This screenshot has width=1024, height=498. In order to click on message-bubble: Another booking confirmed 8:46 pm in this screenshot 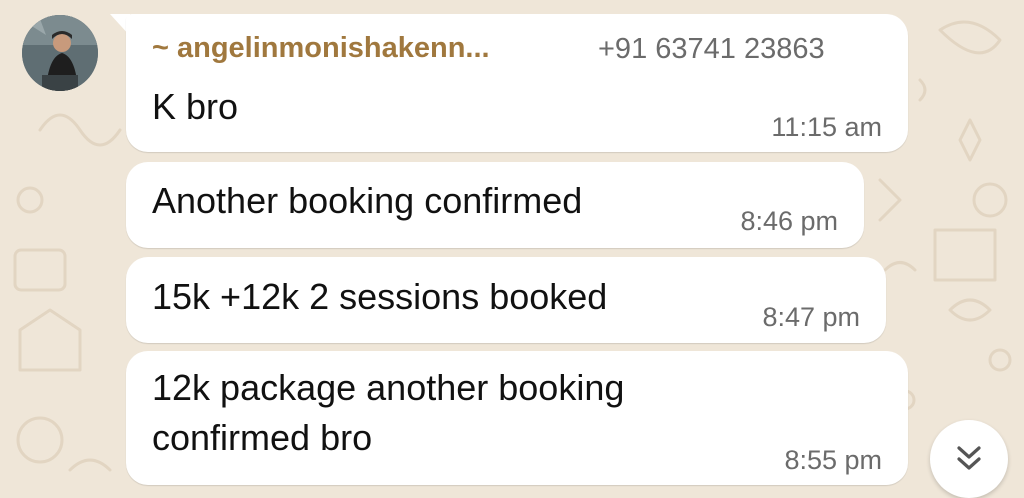, I will do `click(495, 205)`.